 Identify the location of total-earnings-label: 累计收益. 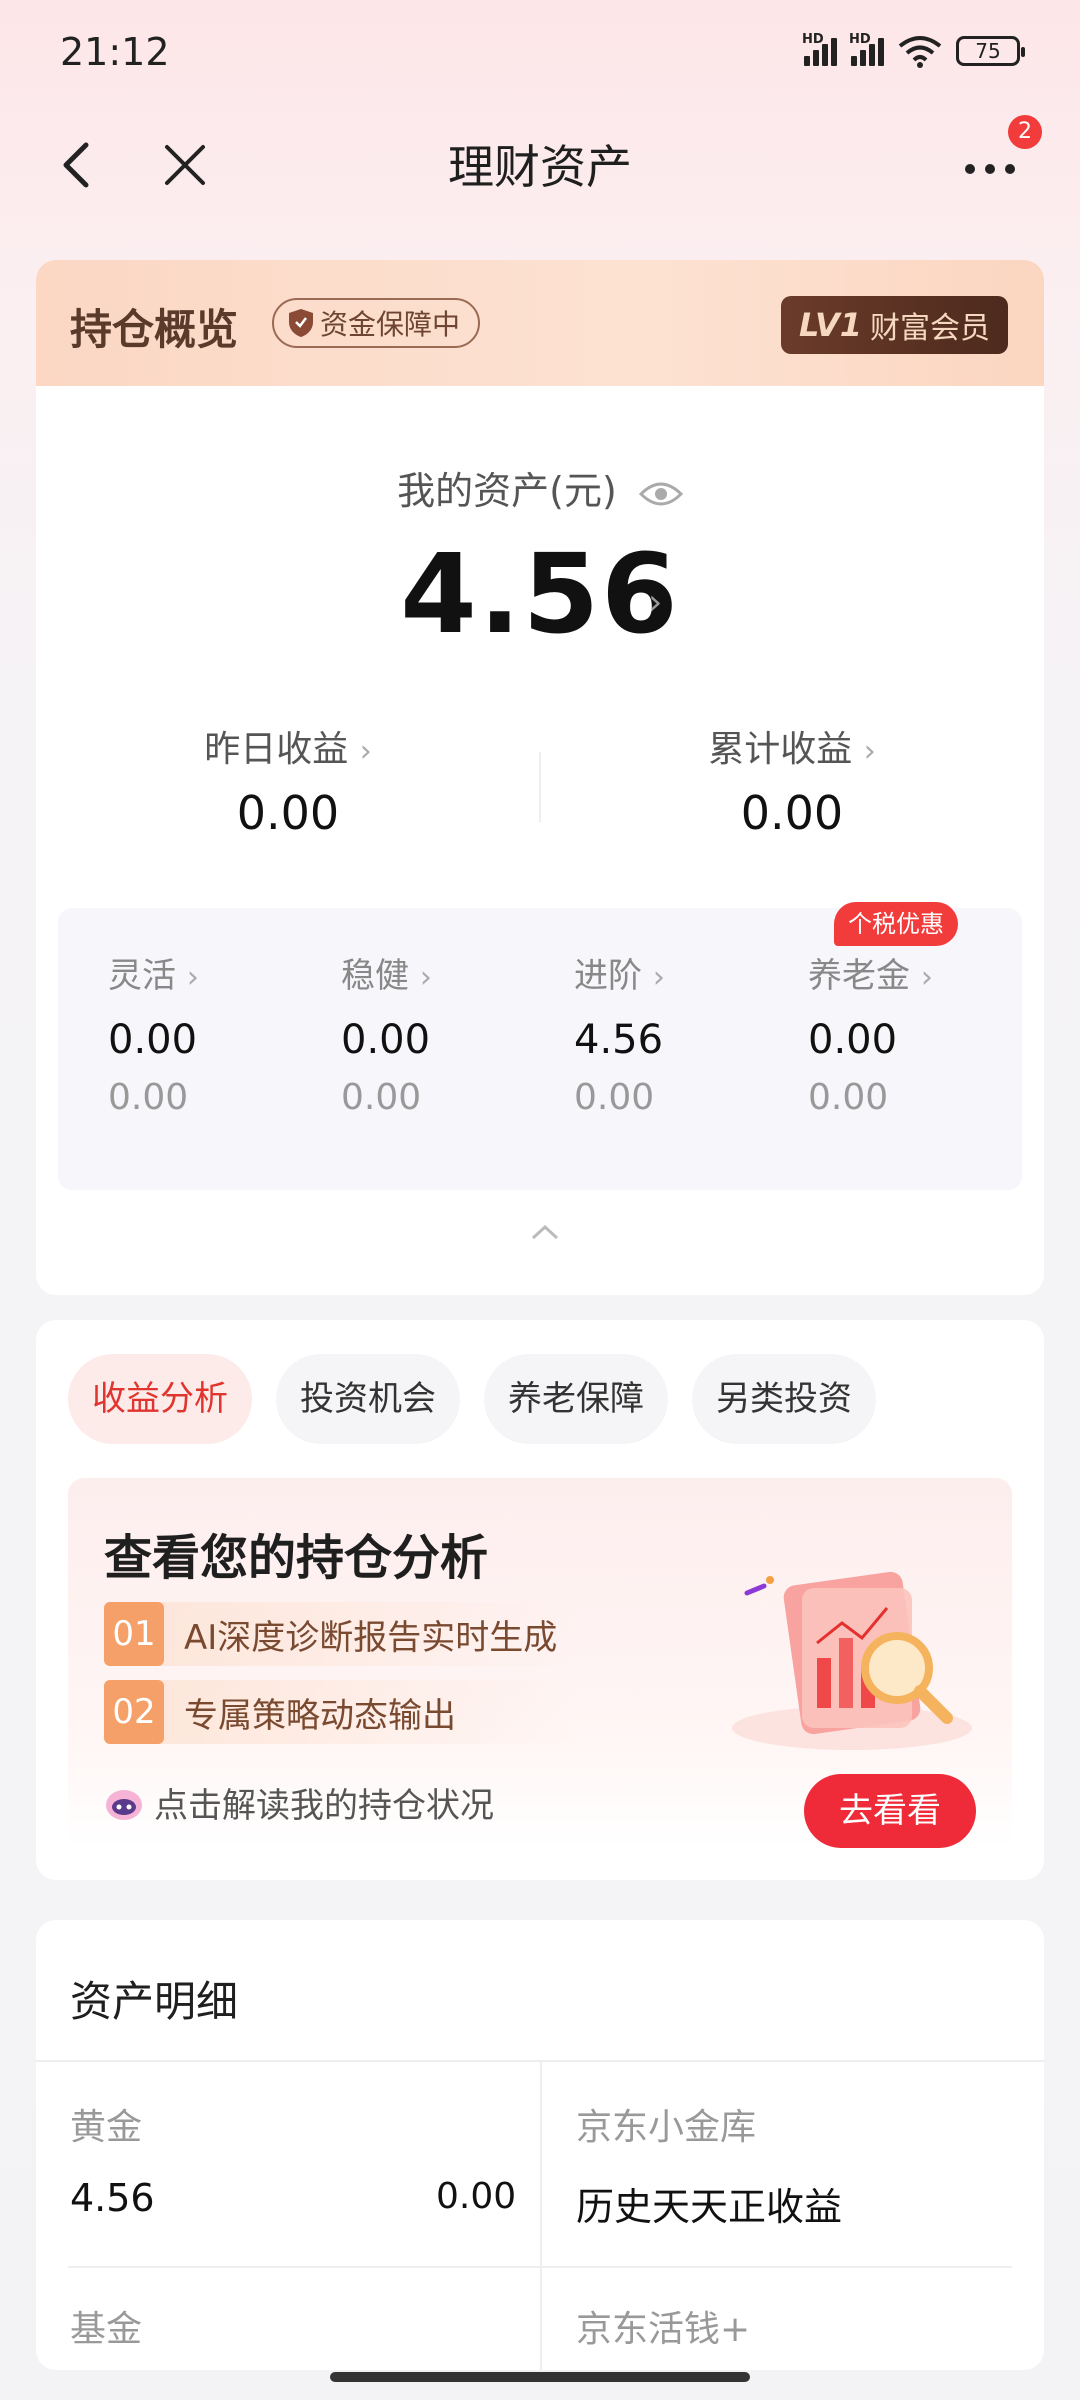
(780, 749).